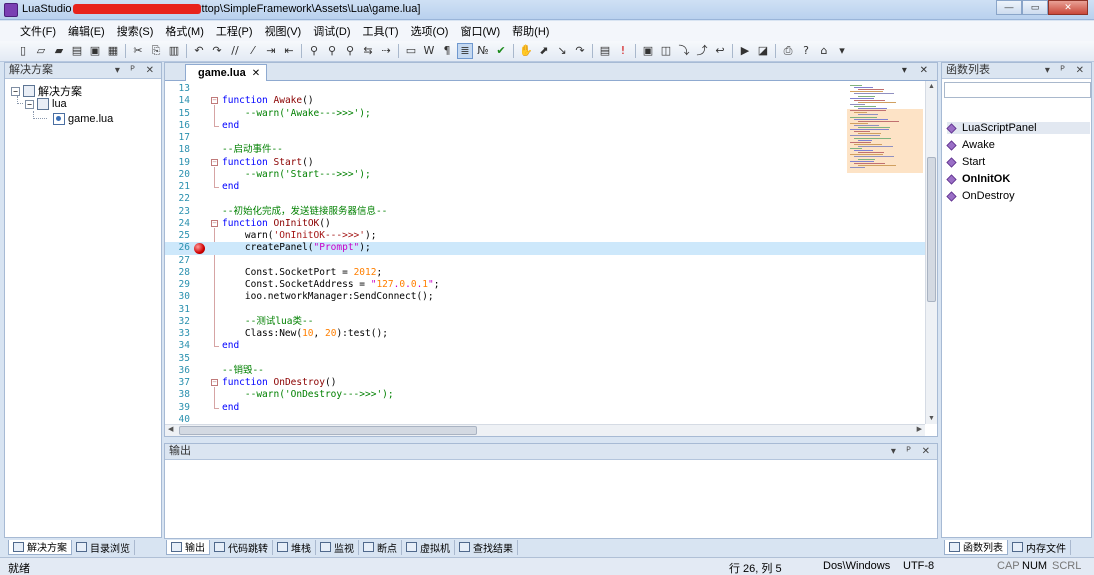  What do you see at coordinates (271, 51) in the screenshot?
I see `indent-icon: ⇥` at bounding box center [271, 51].